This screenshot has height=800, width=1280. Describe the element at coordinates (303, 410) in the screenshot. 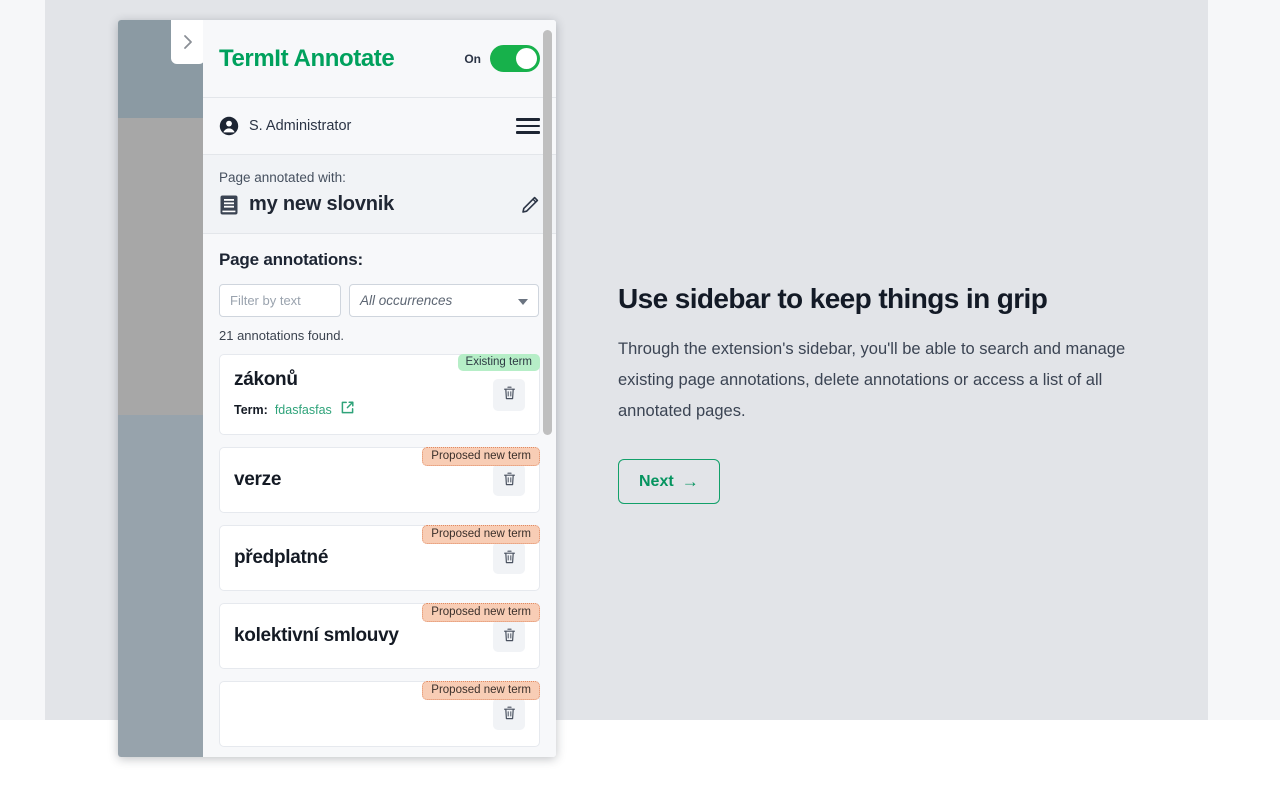

I see `annotation-term-value: fdasfasfas` at that location.